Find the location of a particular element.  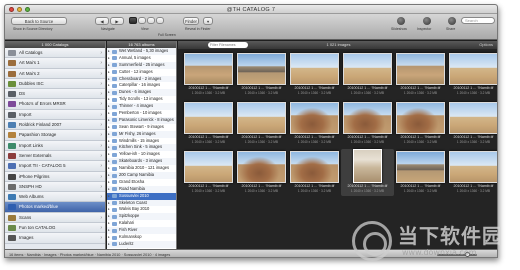

folder-item: ▸ Yellow-ish - 10 images is located at coordinates (141, 154).